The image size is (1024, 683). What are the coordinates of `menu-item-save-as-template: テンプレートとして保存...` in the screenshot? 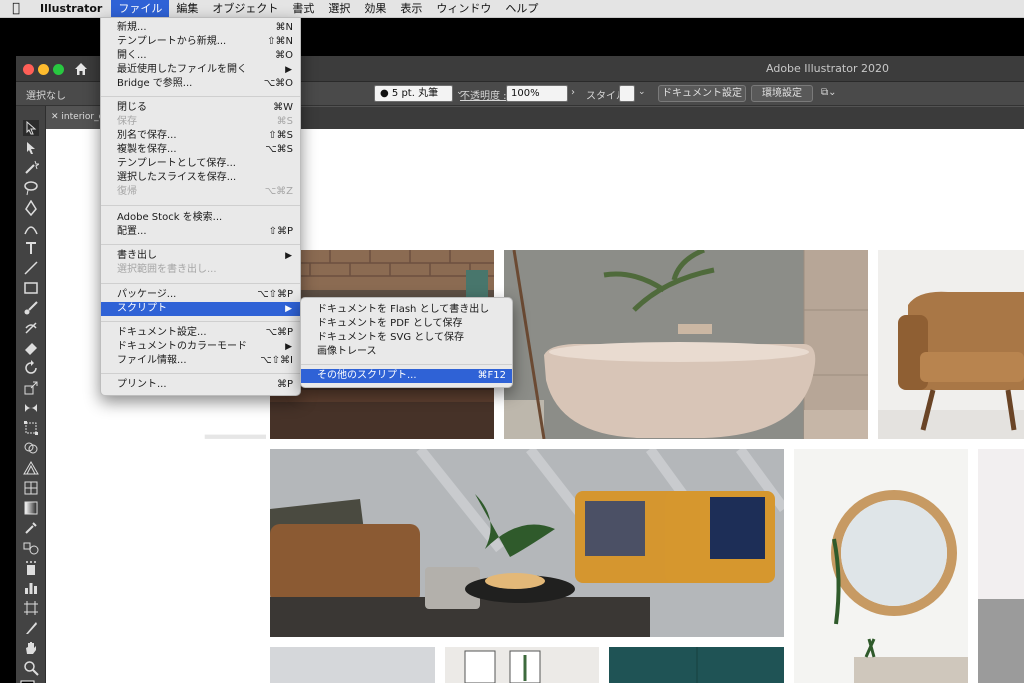 It's located at (200, 164).